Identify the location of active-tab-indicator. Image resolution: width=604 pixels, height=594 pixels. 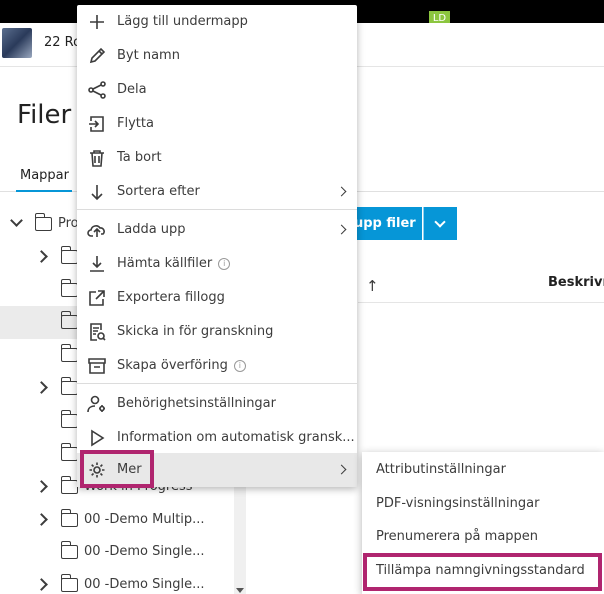
(44, 191).